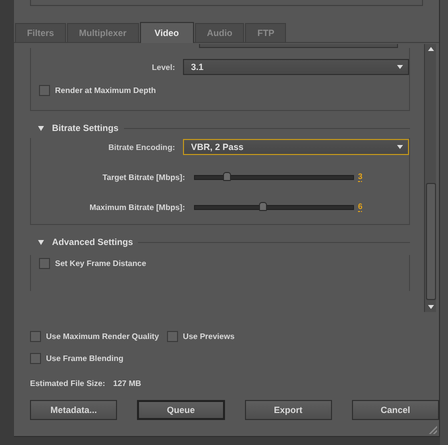  Describe the element at coordinates (360, 177) in the screenshot. I see `slider-value: 3` at that location.